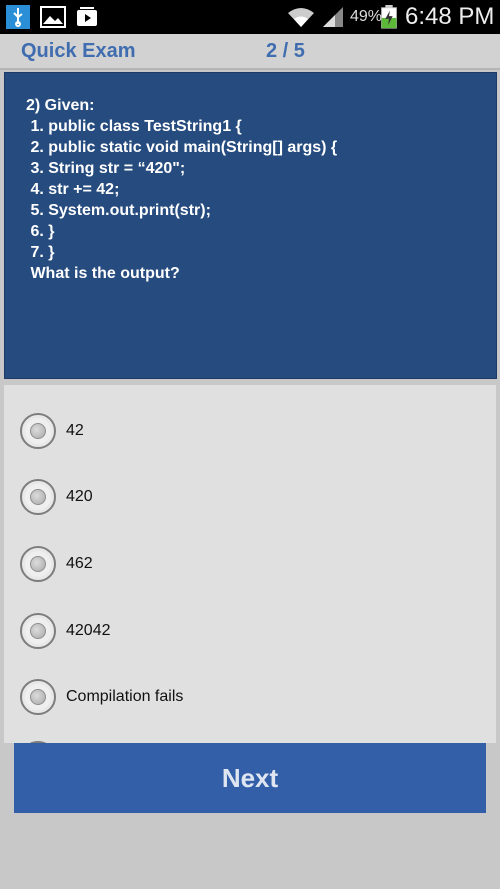  Describe the element at coordinates (78, 51) in the screenshot. I see `app-title: Quick Exam` at that location.